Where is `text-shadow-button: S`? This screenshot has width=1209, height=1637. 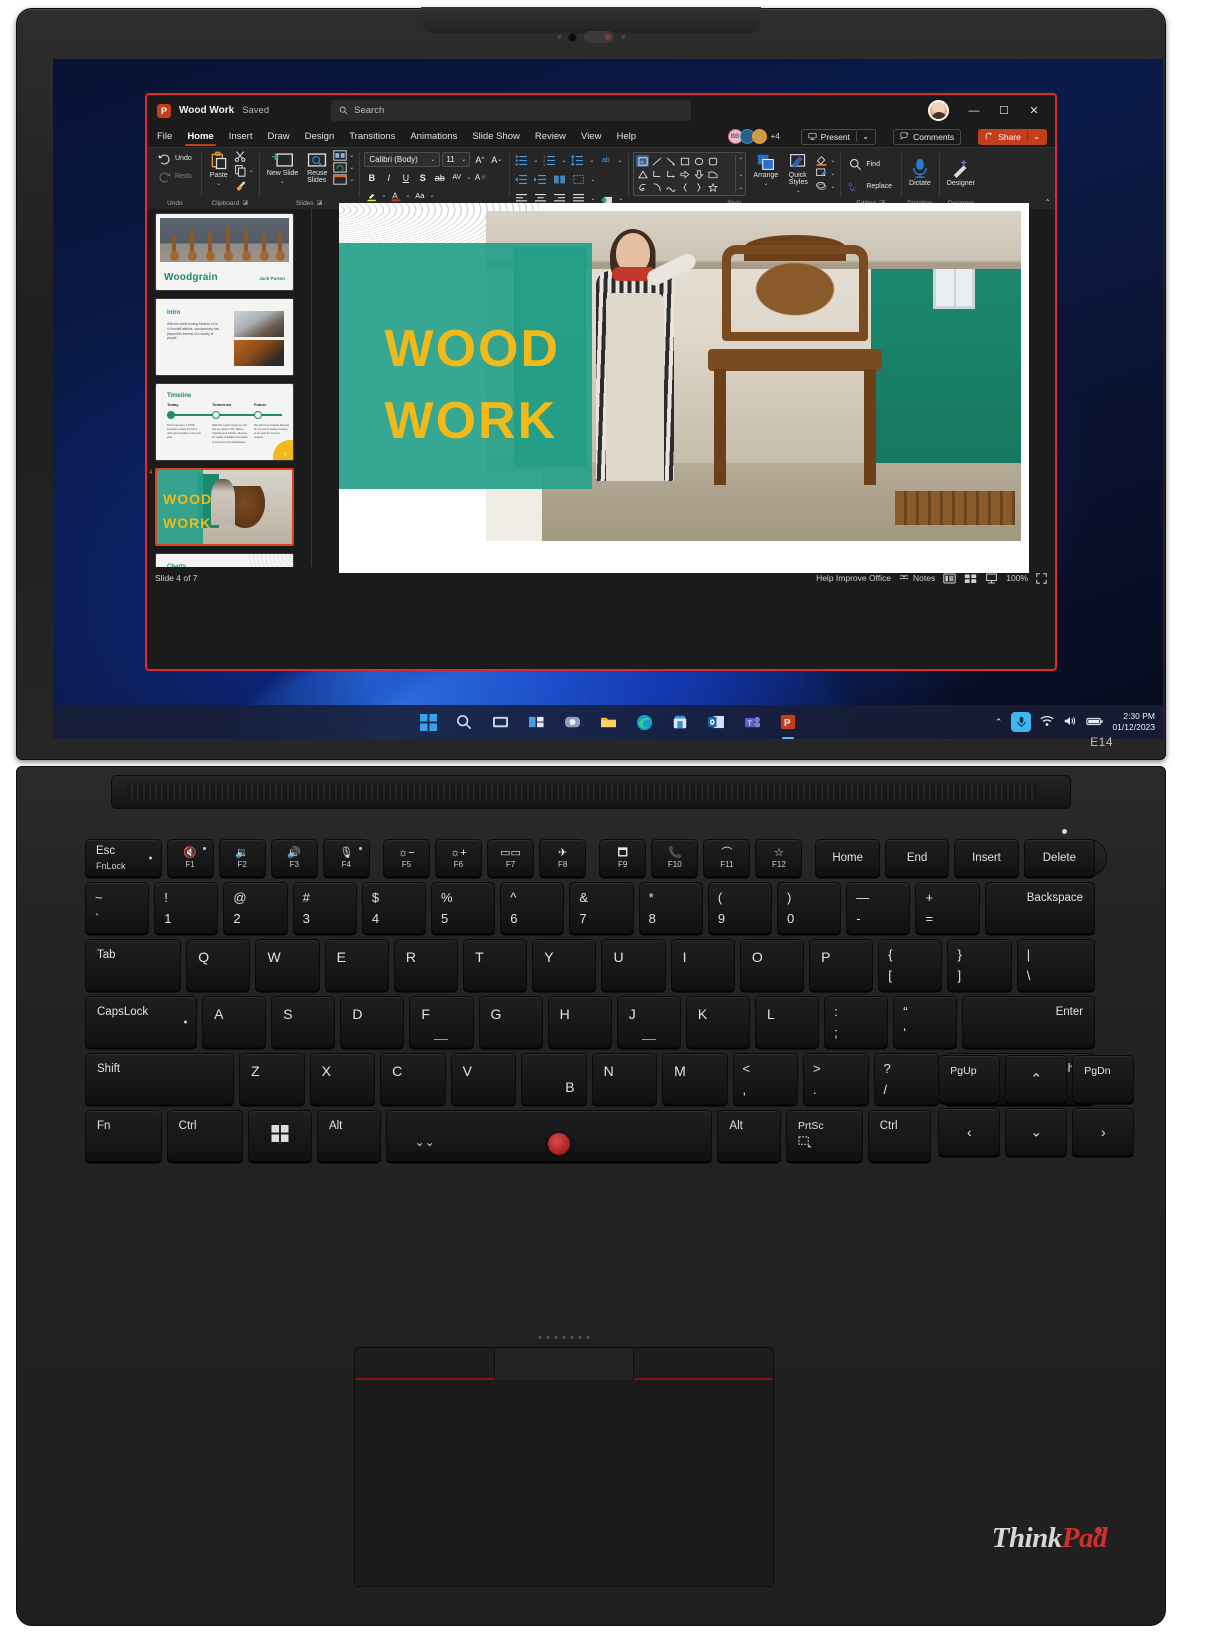 text-shadow-button: S is located at coordinates (422, 177).